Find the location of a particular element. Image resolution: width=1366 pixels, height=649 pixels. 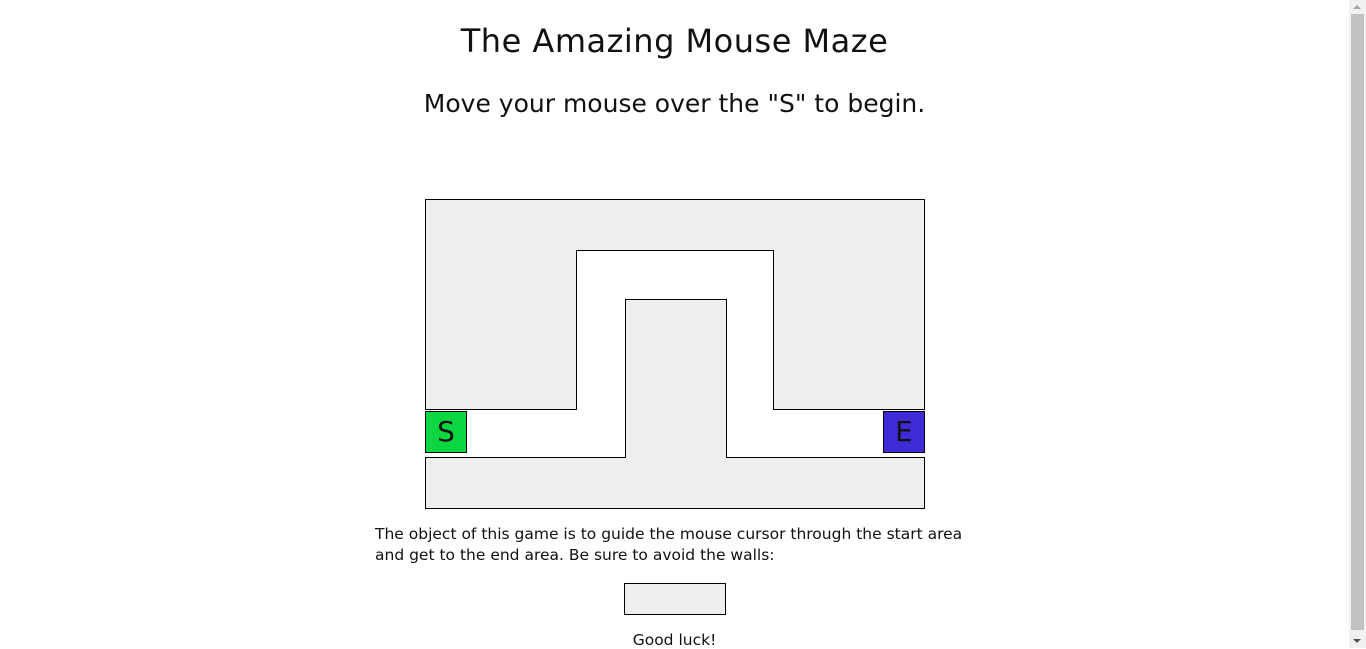

end-area: E is located at coordinates (904, 432).